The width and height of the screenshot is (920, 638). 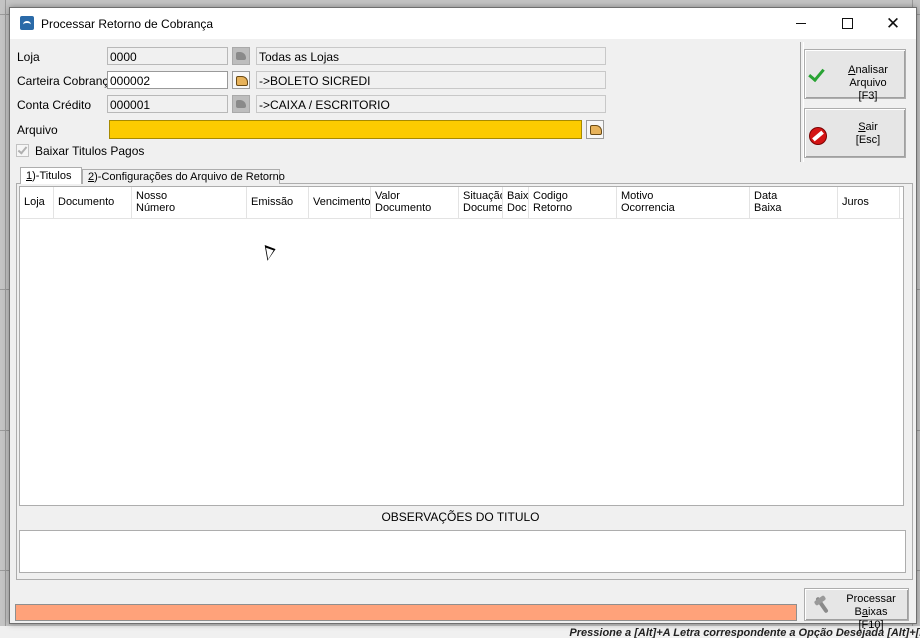 What do you see at coordinates (241, 80) in the screenshot?
I see `carteira-picker-icon` at bounding box center [241, 80].